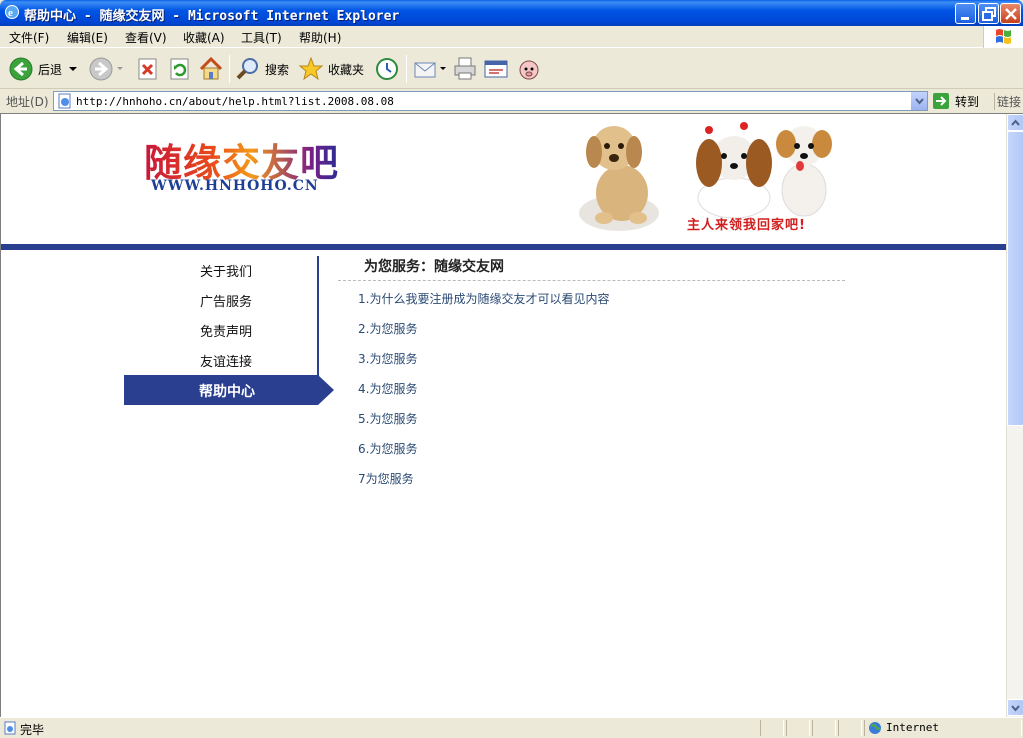  I want to click on svg-text: e, so click(10, 13).